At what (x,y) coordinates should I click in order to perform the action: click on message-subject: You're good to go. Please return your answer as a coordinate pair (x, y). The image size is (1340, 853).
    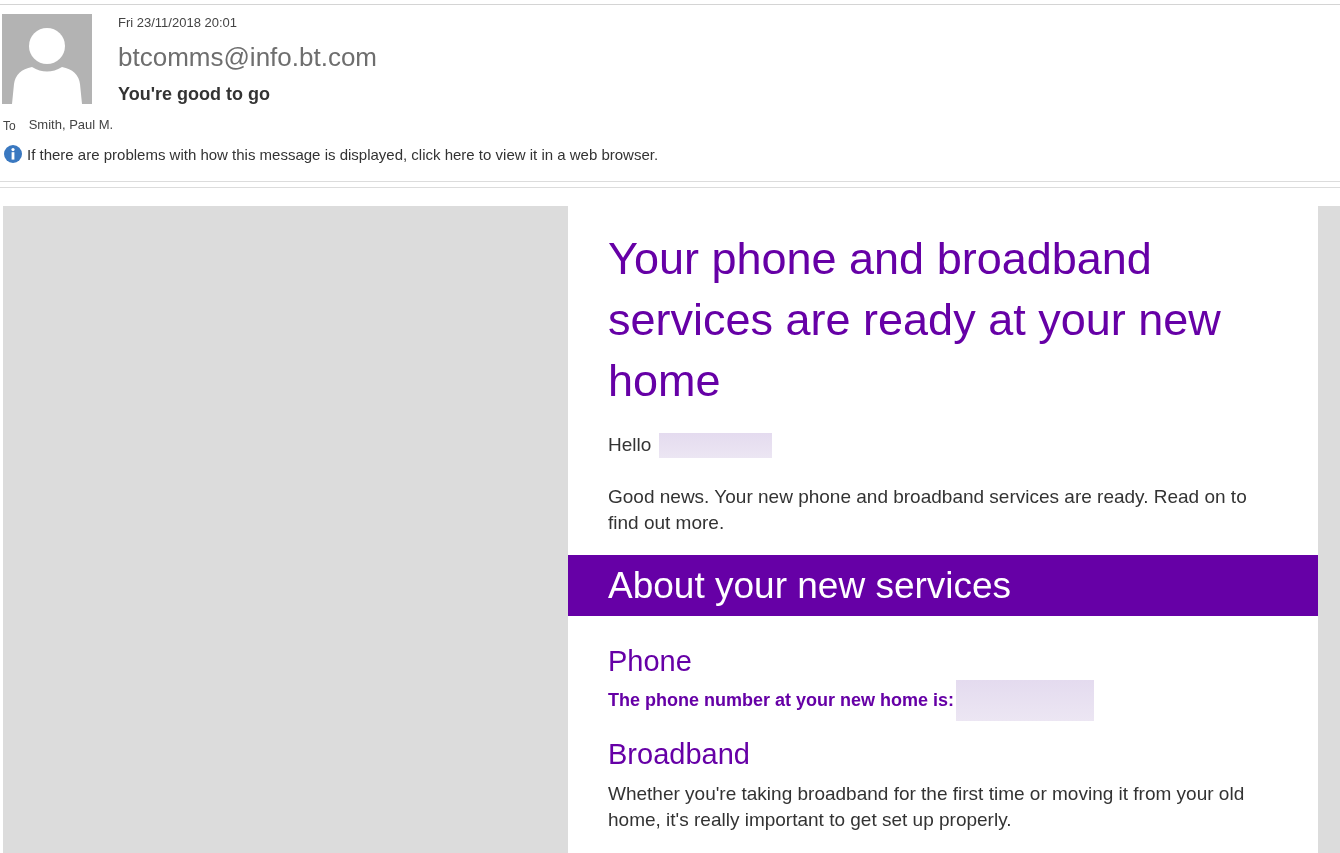
    Looking at the image, I should click on (194, 94).